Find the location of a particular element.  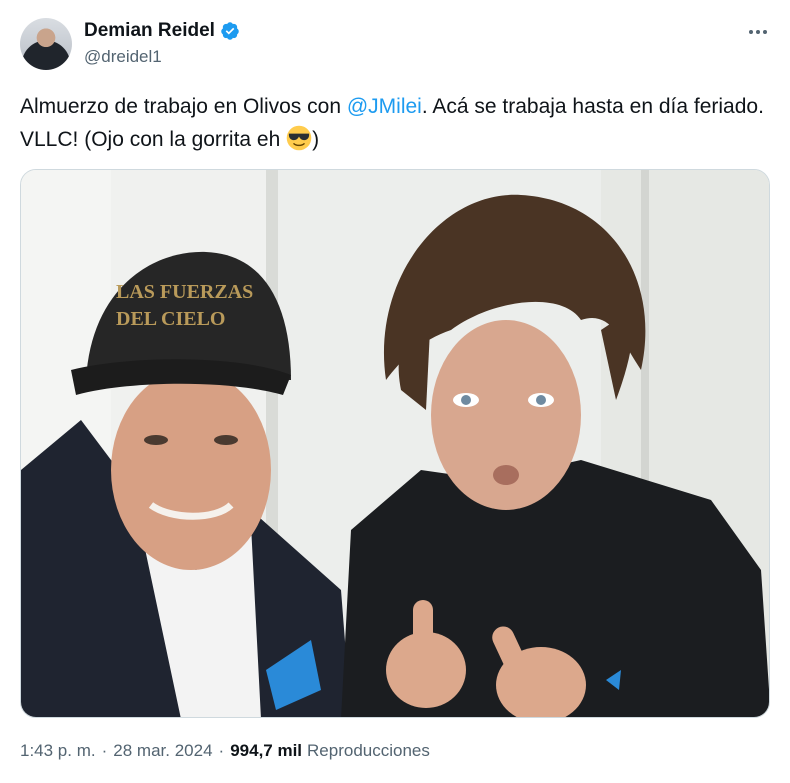

sunglasses-emoji-icon is located at coordinates (299, 138).